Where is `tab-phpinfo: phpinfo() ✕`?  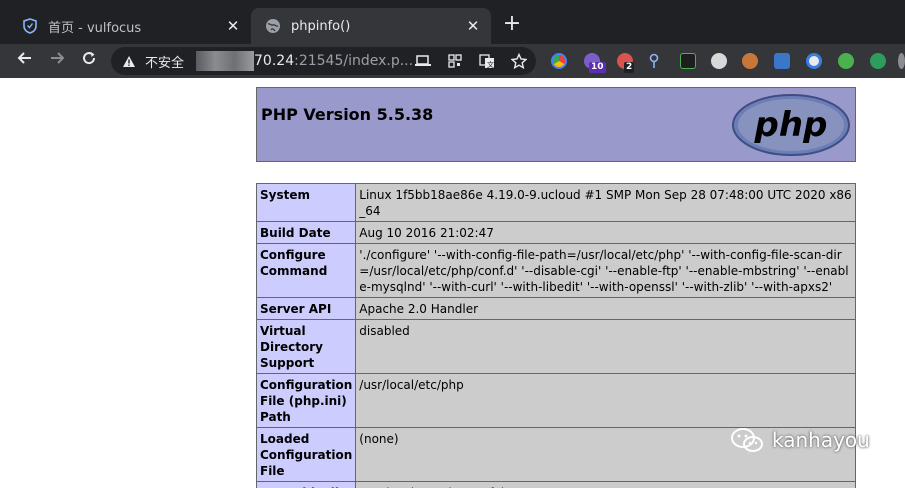 tab-phpinfo: phpinfo() ✕ is located at coordinates (371, 26).